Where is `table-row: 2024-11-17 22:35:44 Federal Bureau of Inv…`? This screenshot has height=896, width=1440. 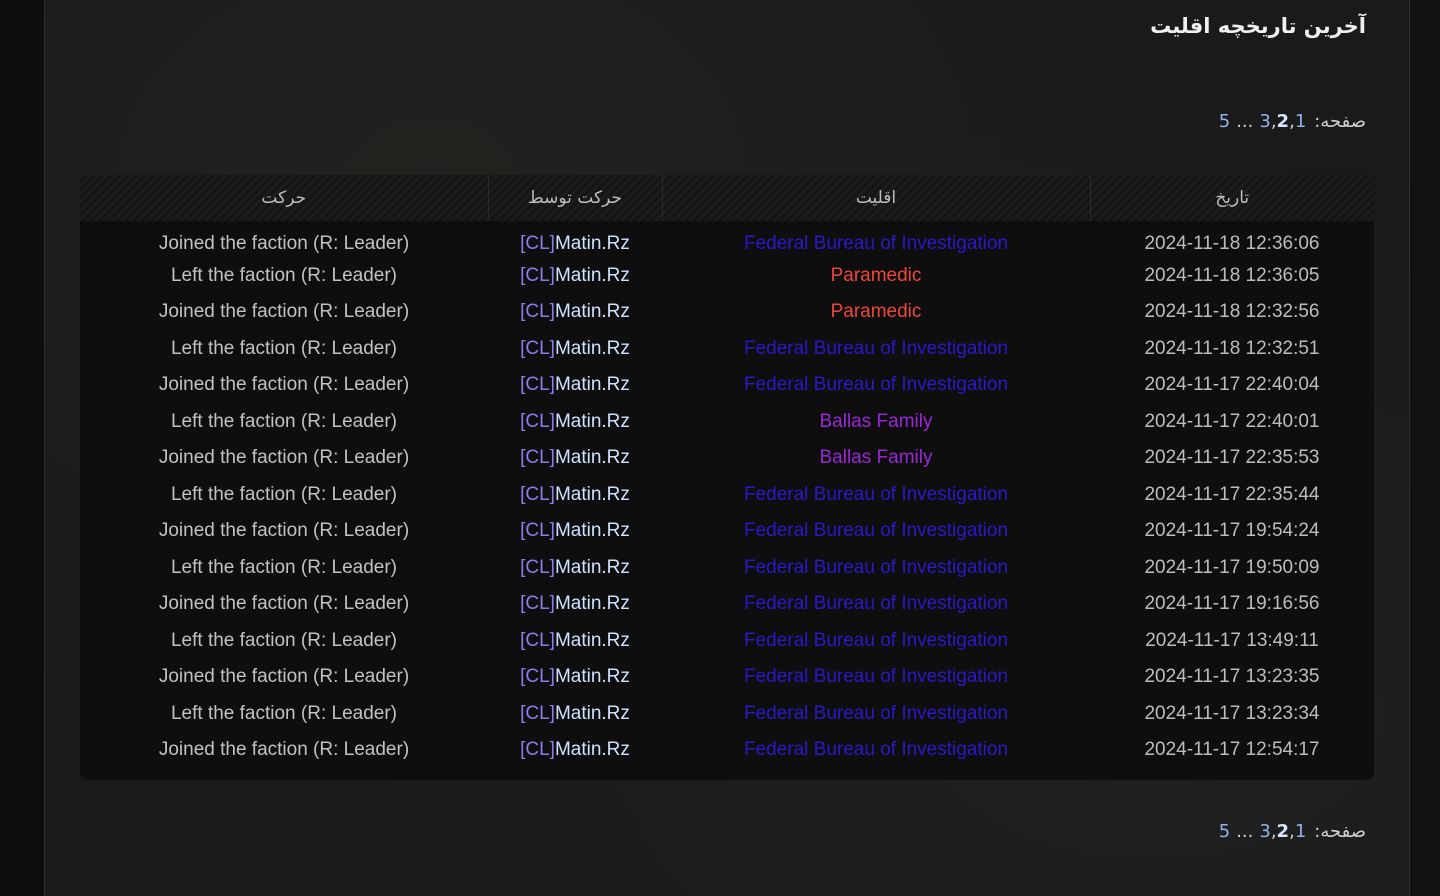 table-row: 2024-11-17 22:35:44 Federal Bureau of Inv… is located at coordinates (727, 495).